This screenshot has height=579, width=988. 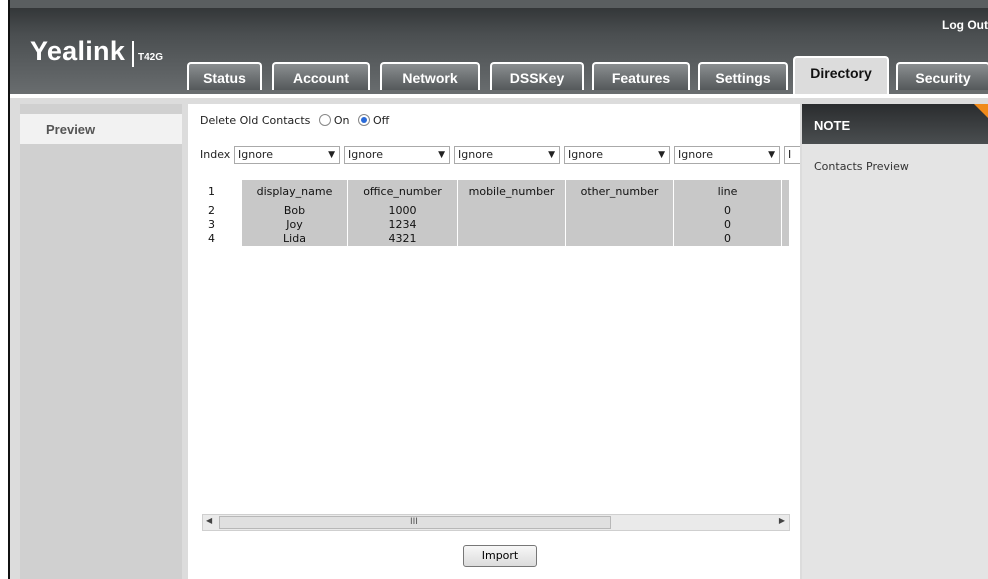 I want to click on note-text: Contacts Preview, so click(x=861, y=166).